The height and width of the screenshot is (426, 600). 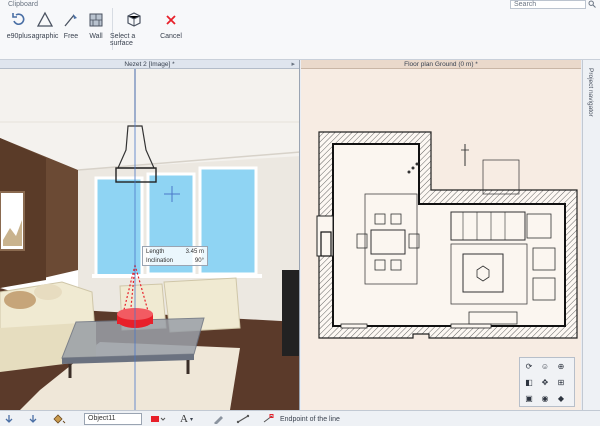 I want to click on measure-tool-icon, so click(x=243, y=419).